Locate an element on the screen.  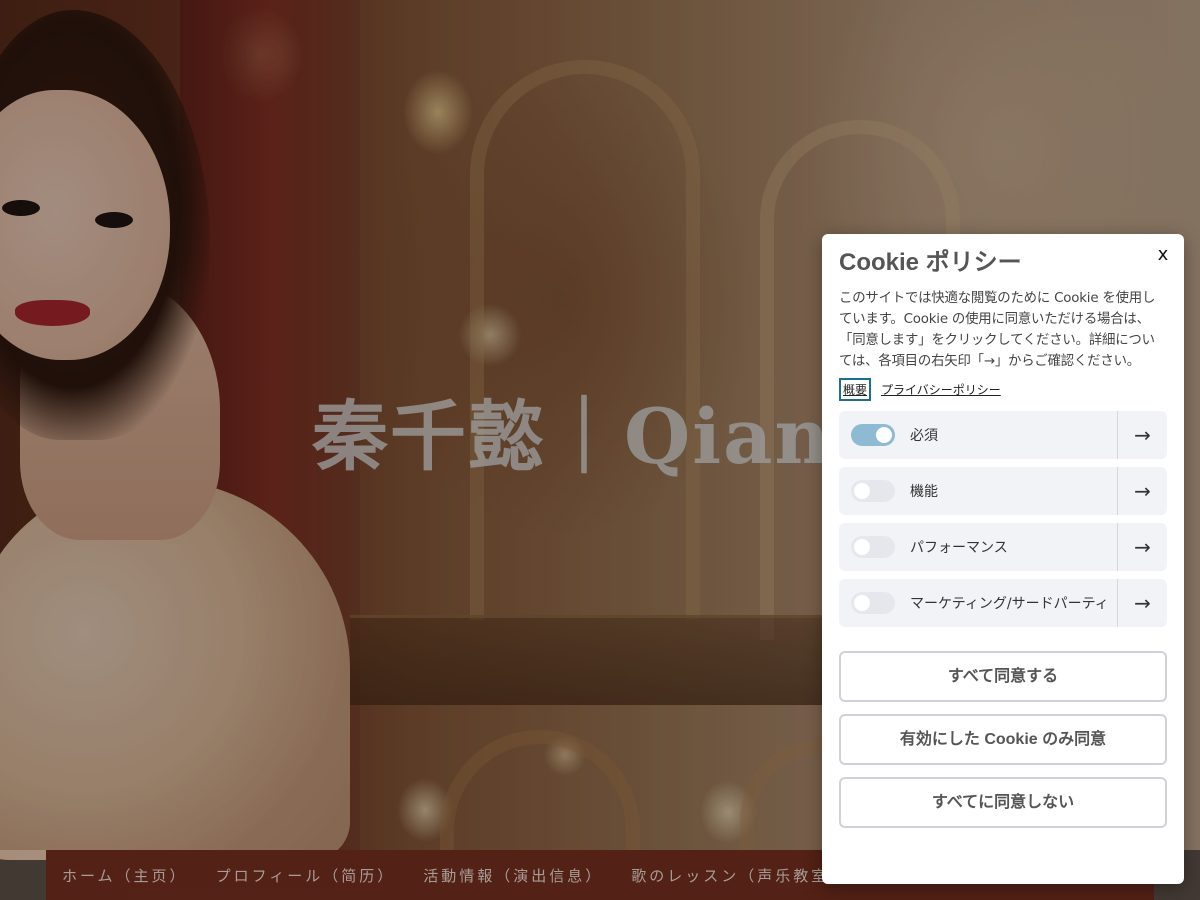
required-toggle is located at coordinates (873, 435).